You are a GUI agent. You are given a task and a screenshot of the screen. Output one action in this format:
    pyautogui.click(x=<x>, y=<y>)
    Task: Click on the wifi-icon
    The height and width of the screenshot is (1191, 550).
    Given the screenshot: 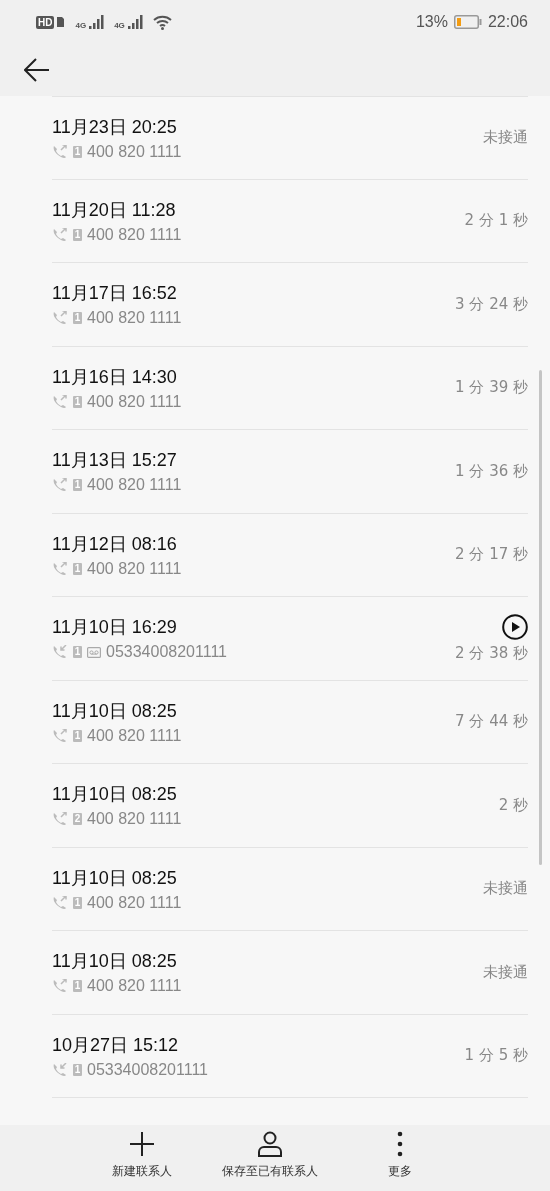 What is the action you would take?
    pyautogui.click(x=162, y=22)
    